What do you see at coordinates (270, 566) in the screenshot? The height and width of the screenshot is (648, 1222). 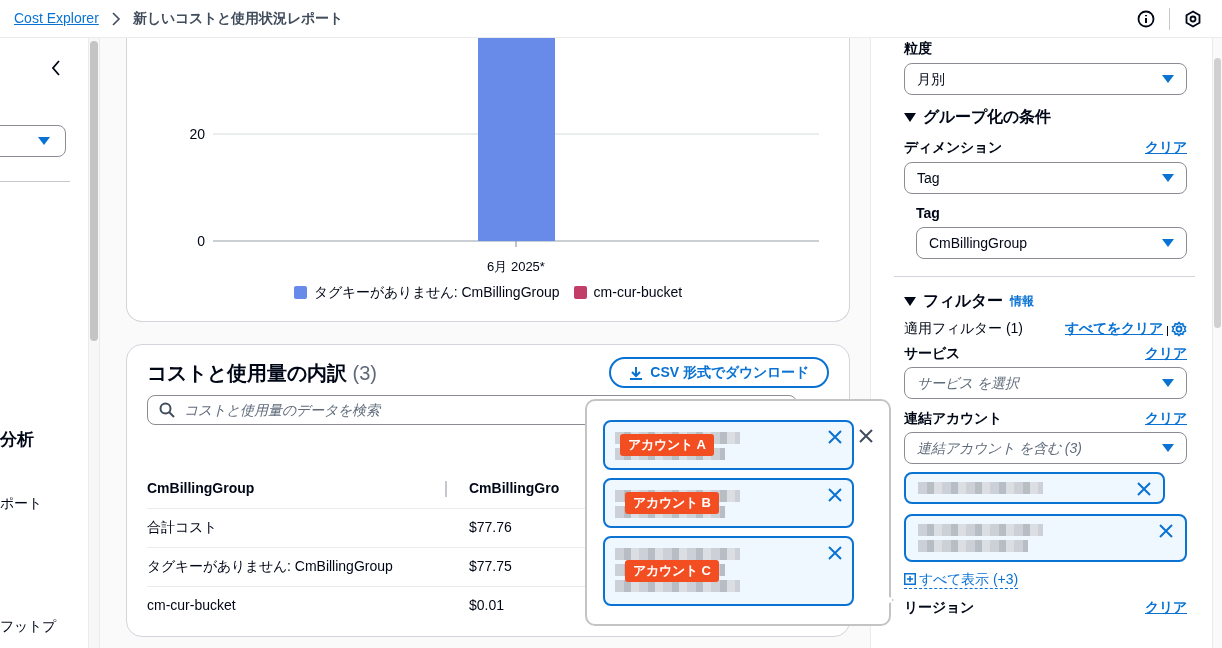 I see `table-cell: タグキーがありません: CmBillingGroup` at bounding box center [270, 566].